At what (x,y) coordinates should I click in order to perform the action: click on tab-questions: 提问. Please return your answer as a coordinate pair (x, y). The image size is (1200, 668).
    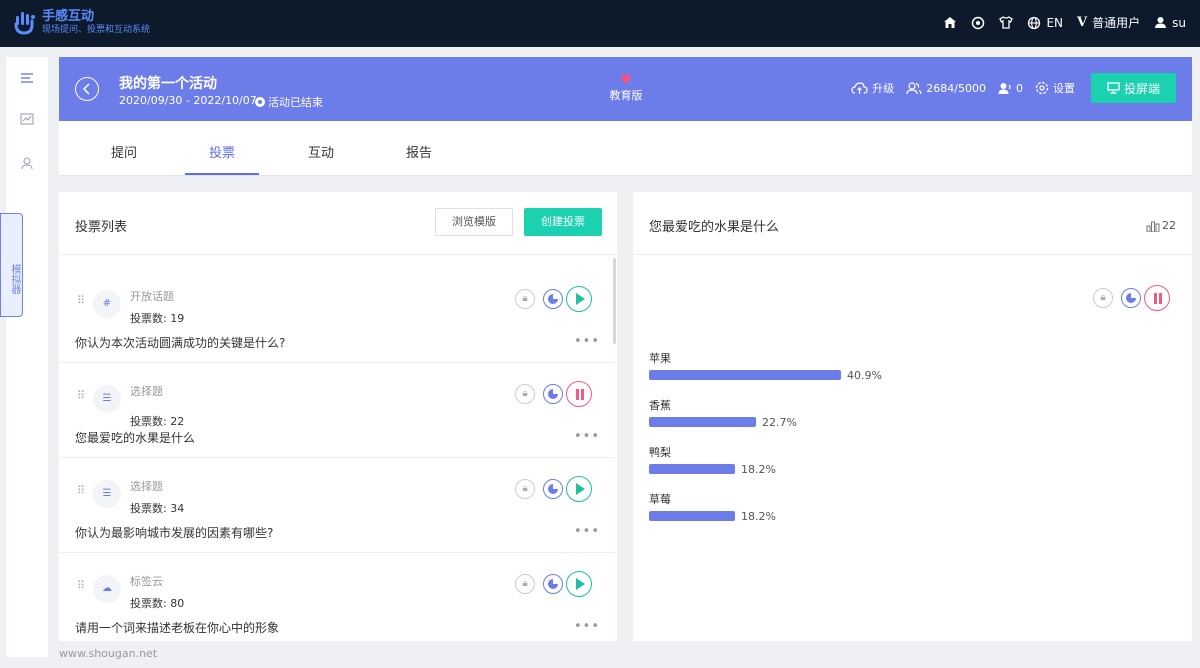
    Looking at the image, I should click on (124, 151).